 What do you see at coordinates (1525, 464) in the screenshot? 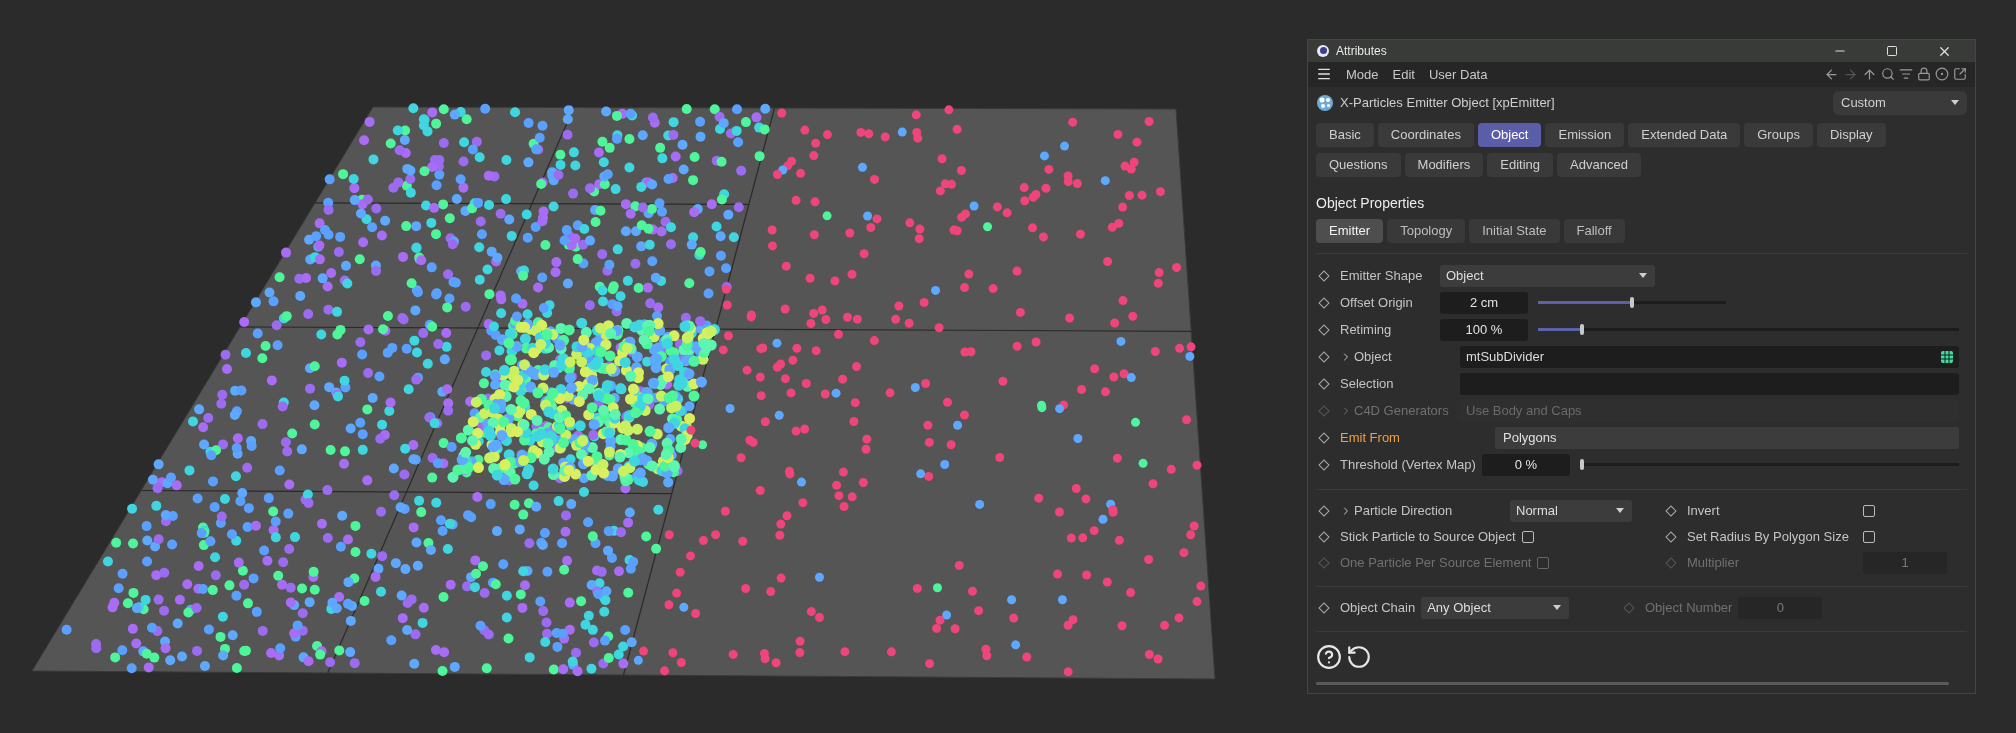
I see `number-field: 0 %` at bounding box center [1525, 464].